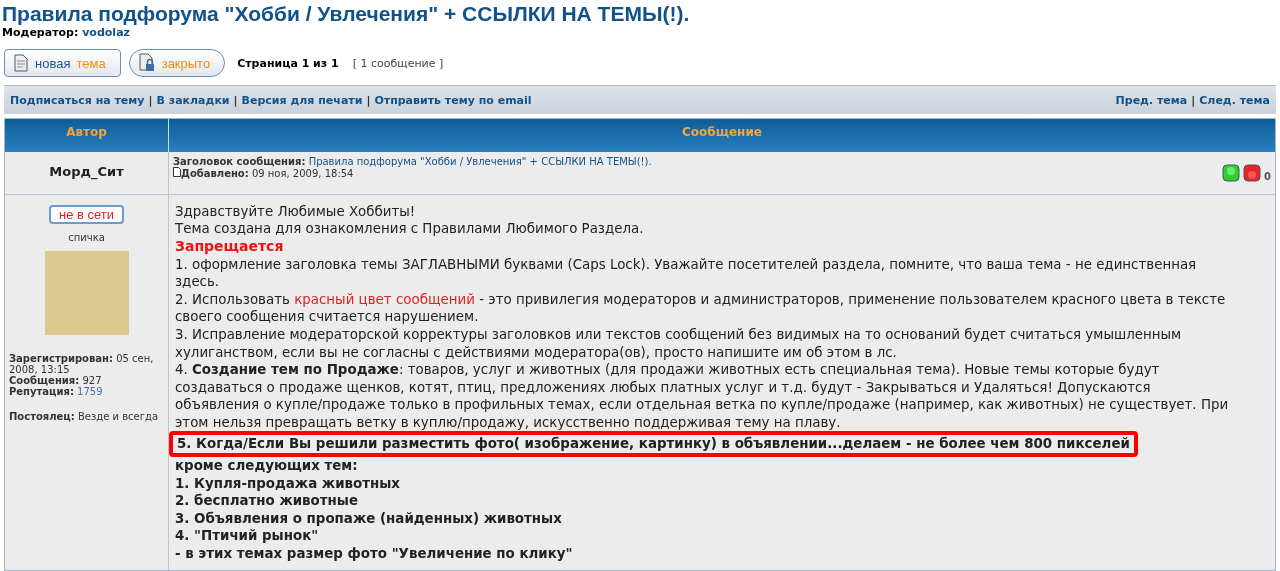 This screenshot has height=571, width=1280. What do you see at coordinates (701, 308) in the screenshot?
I see `paragraph: 2. Использовать красный цвет сообщений - это привилегия модераторов и администраторов, применение пользователем красного цвета в тексте своего сообщения считается нарушением.` at bounding box center [701, 308].